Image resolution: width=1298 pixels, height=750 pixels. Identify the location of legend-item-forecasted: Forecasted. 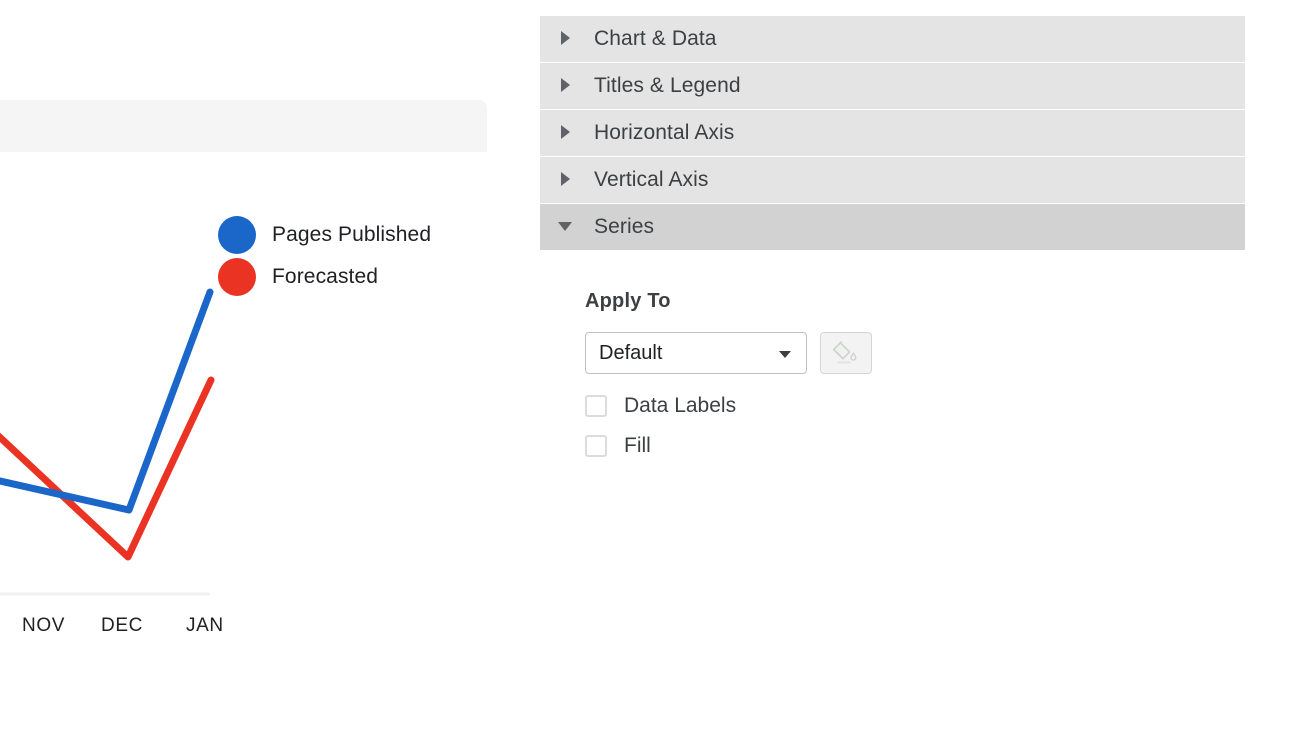
(324, 277).